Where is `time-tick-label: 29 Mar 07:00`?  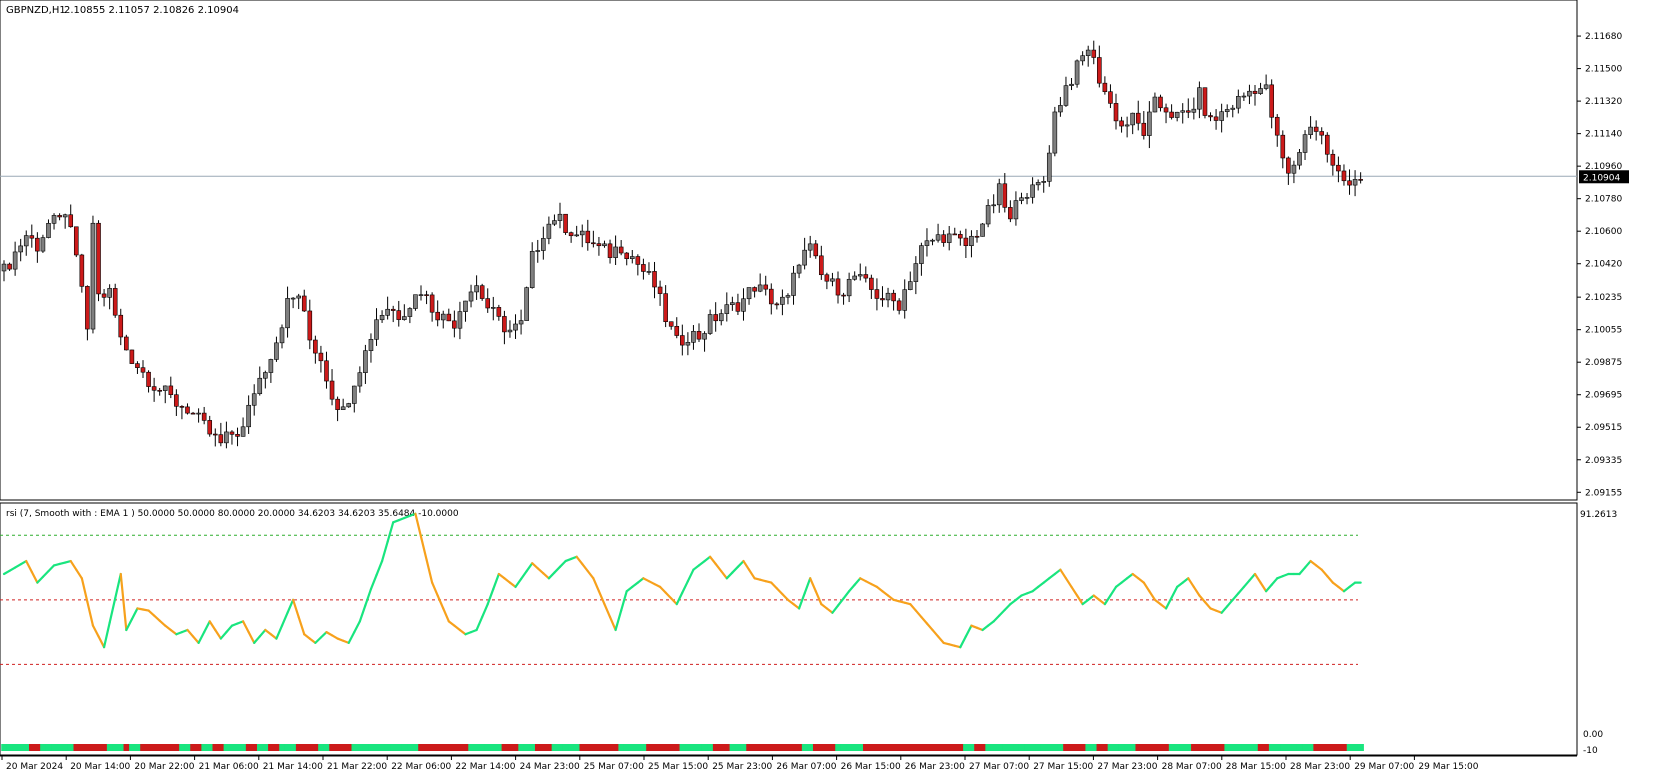 time-tick-label: 29 Mar 07:00 is located at coordinates (1384, 767).